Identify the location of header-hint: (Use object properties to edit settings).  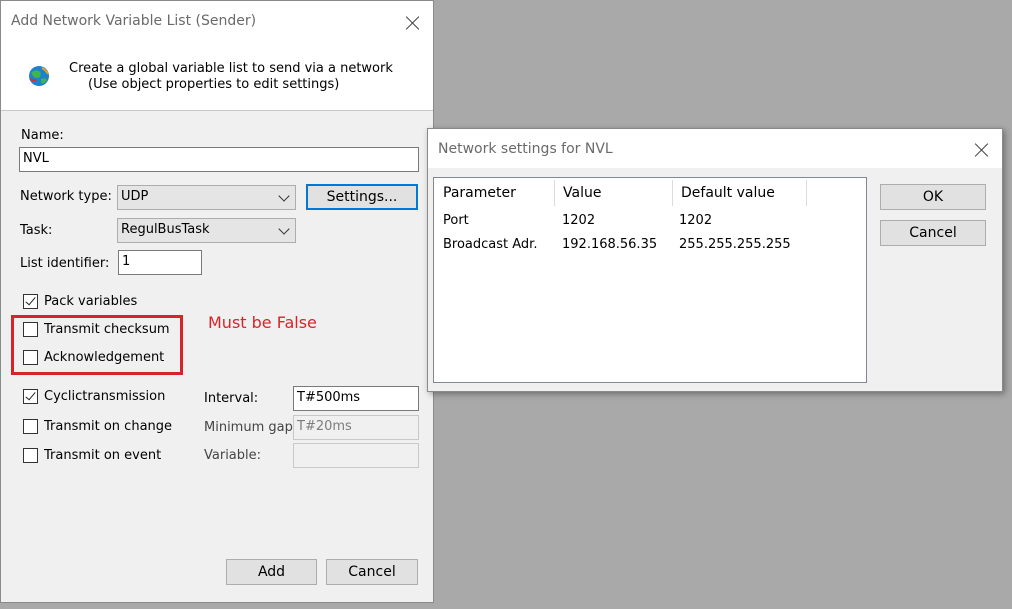
(214, 84).